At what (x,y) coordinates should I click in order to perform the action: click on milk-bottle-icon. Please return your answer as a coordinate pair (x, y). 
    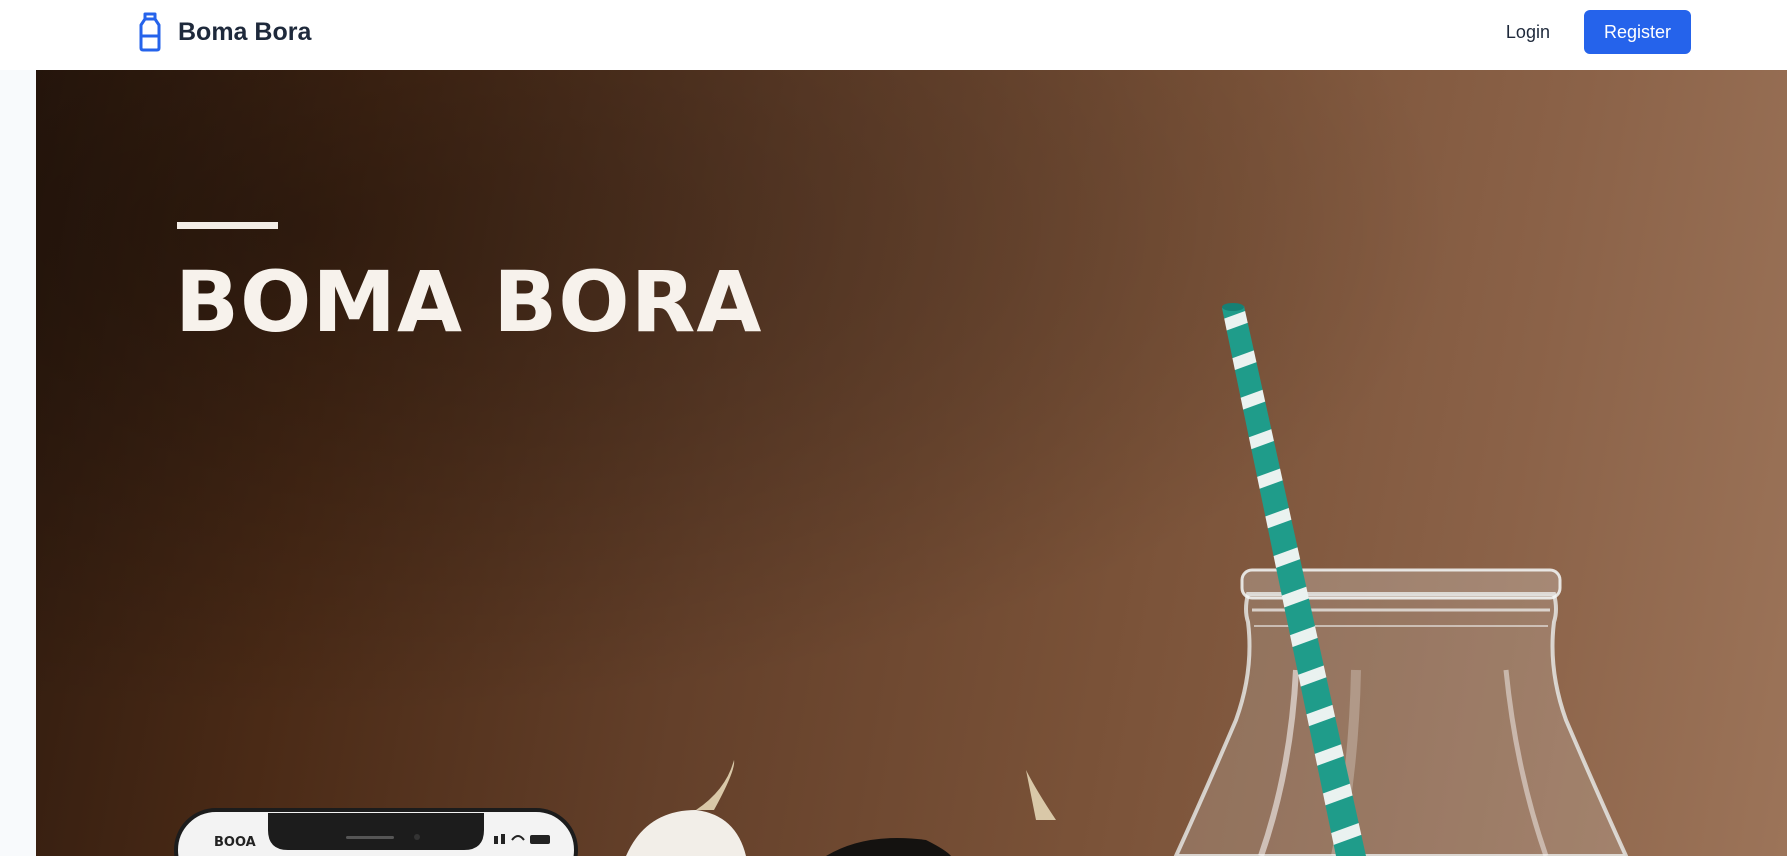
    Looking at the image, I should click on (150, 32).